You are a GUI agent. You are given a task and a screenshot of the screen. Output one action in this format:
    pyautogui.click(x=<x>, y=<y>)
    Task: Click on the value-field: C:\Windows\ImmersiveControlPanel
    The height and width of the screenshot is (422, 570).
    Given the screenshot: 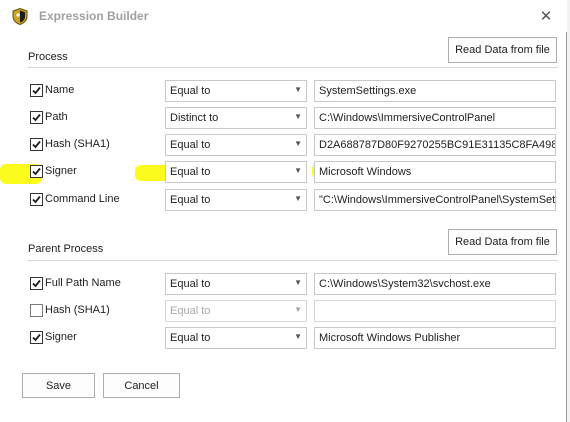 What is the action you would take?
    pyautogui.click(x=435, y=118)
    